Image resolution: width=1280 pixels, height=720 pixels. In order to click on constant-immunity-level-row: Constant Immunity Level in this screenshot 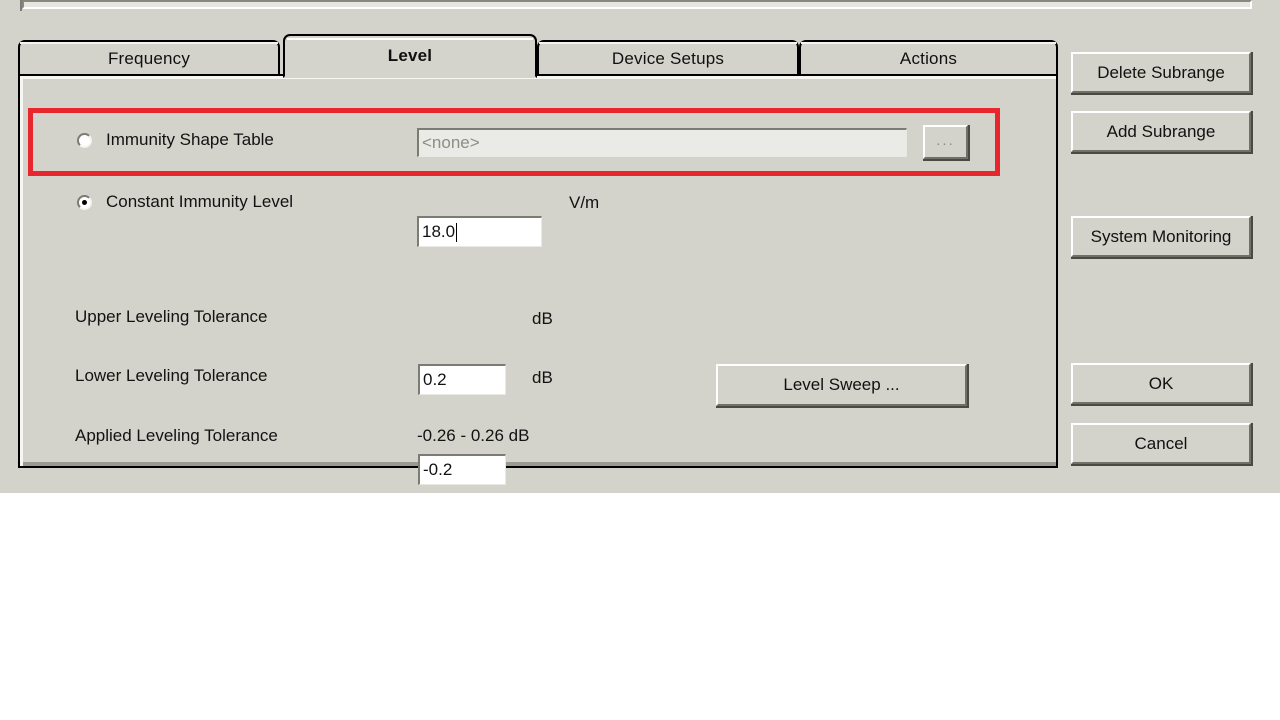, I will do `click(185, 202)`.